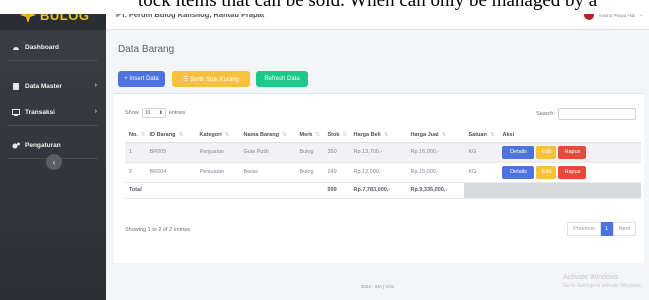 Image resolution: width=649 pixels, height=300 pixels. Describe the element at coordinates (146, 49) in the screenshot. I see `page-title: Data Barang` at that location.